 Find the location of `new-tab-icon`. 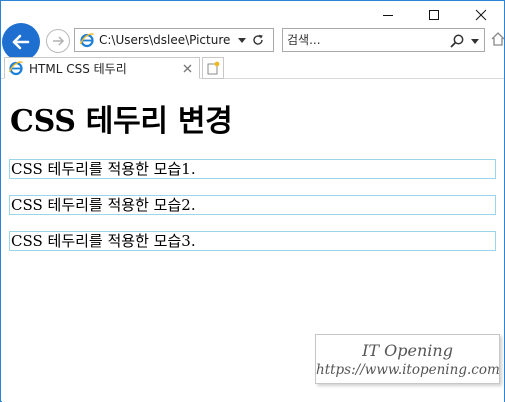

new-tab-icon is located at coordinates (213, 68).